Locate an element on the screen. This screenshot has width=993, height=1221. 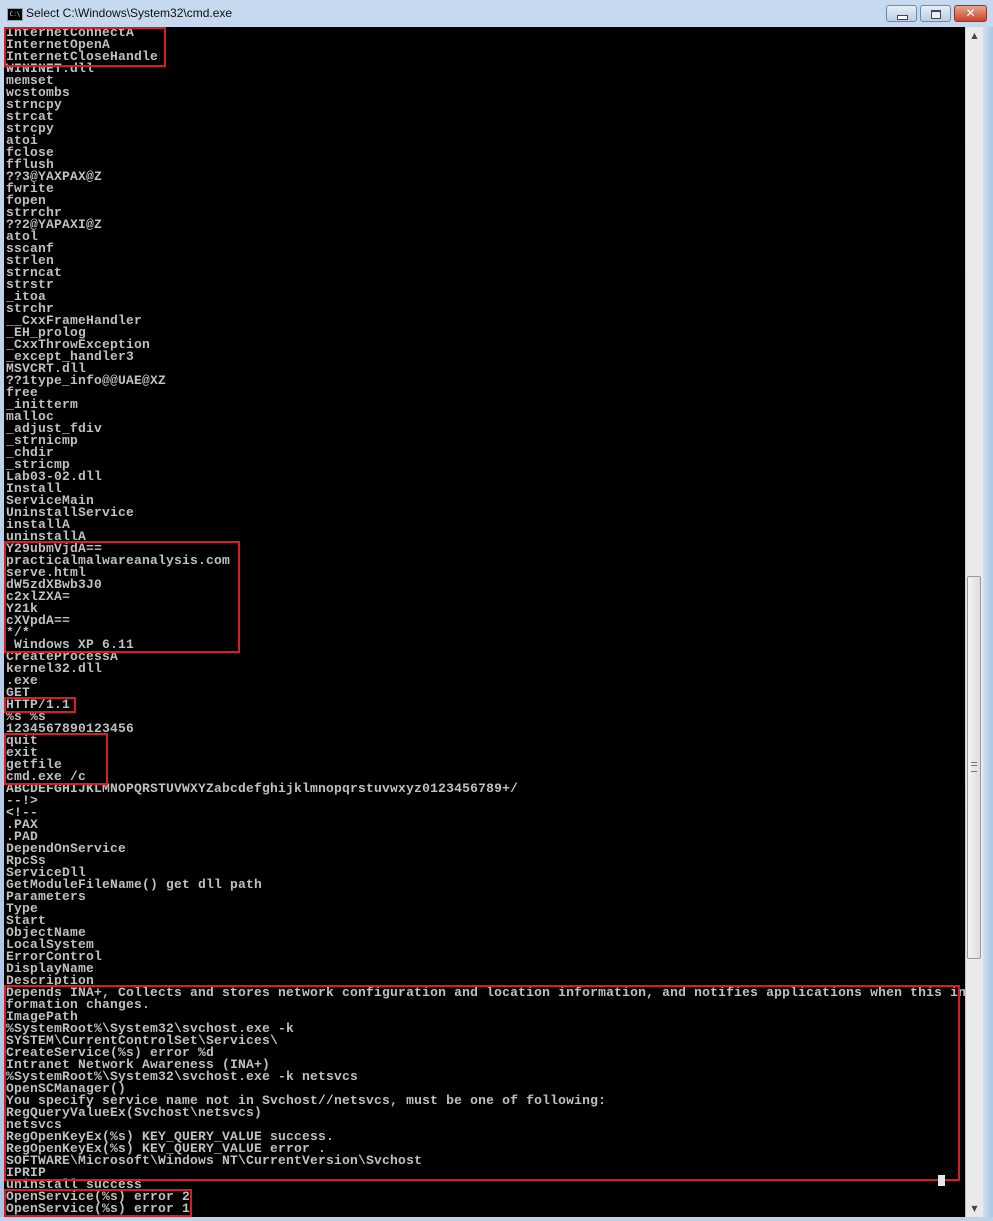
console-line: Lab03-02.dll is located at coordinates (54, 476).